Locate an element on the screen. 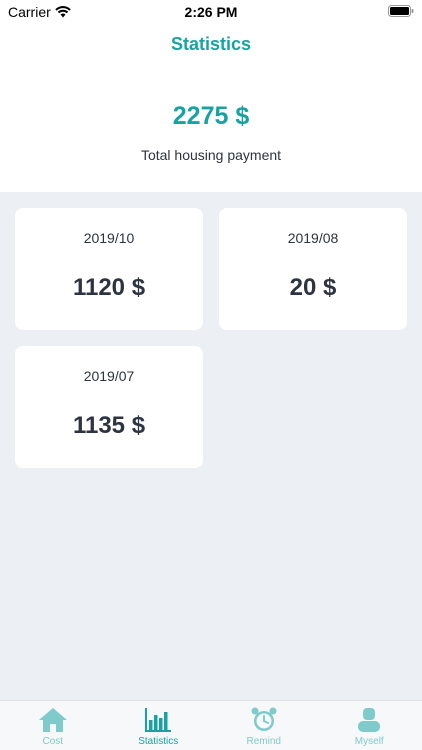  month-card: 2019/10 1120 $ is located at coordinates (109, 269).